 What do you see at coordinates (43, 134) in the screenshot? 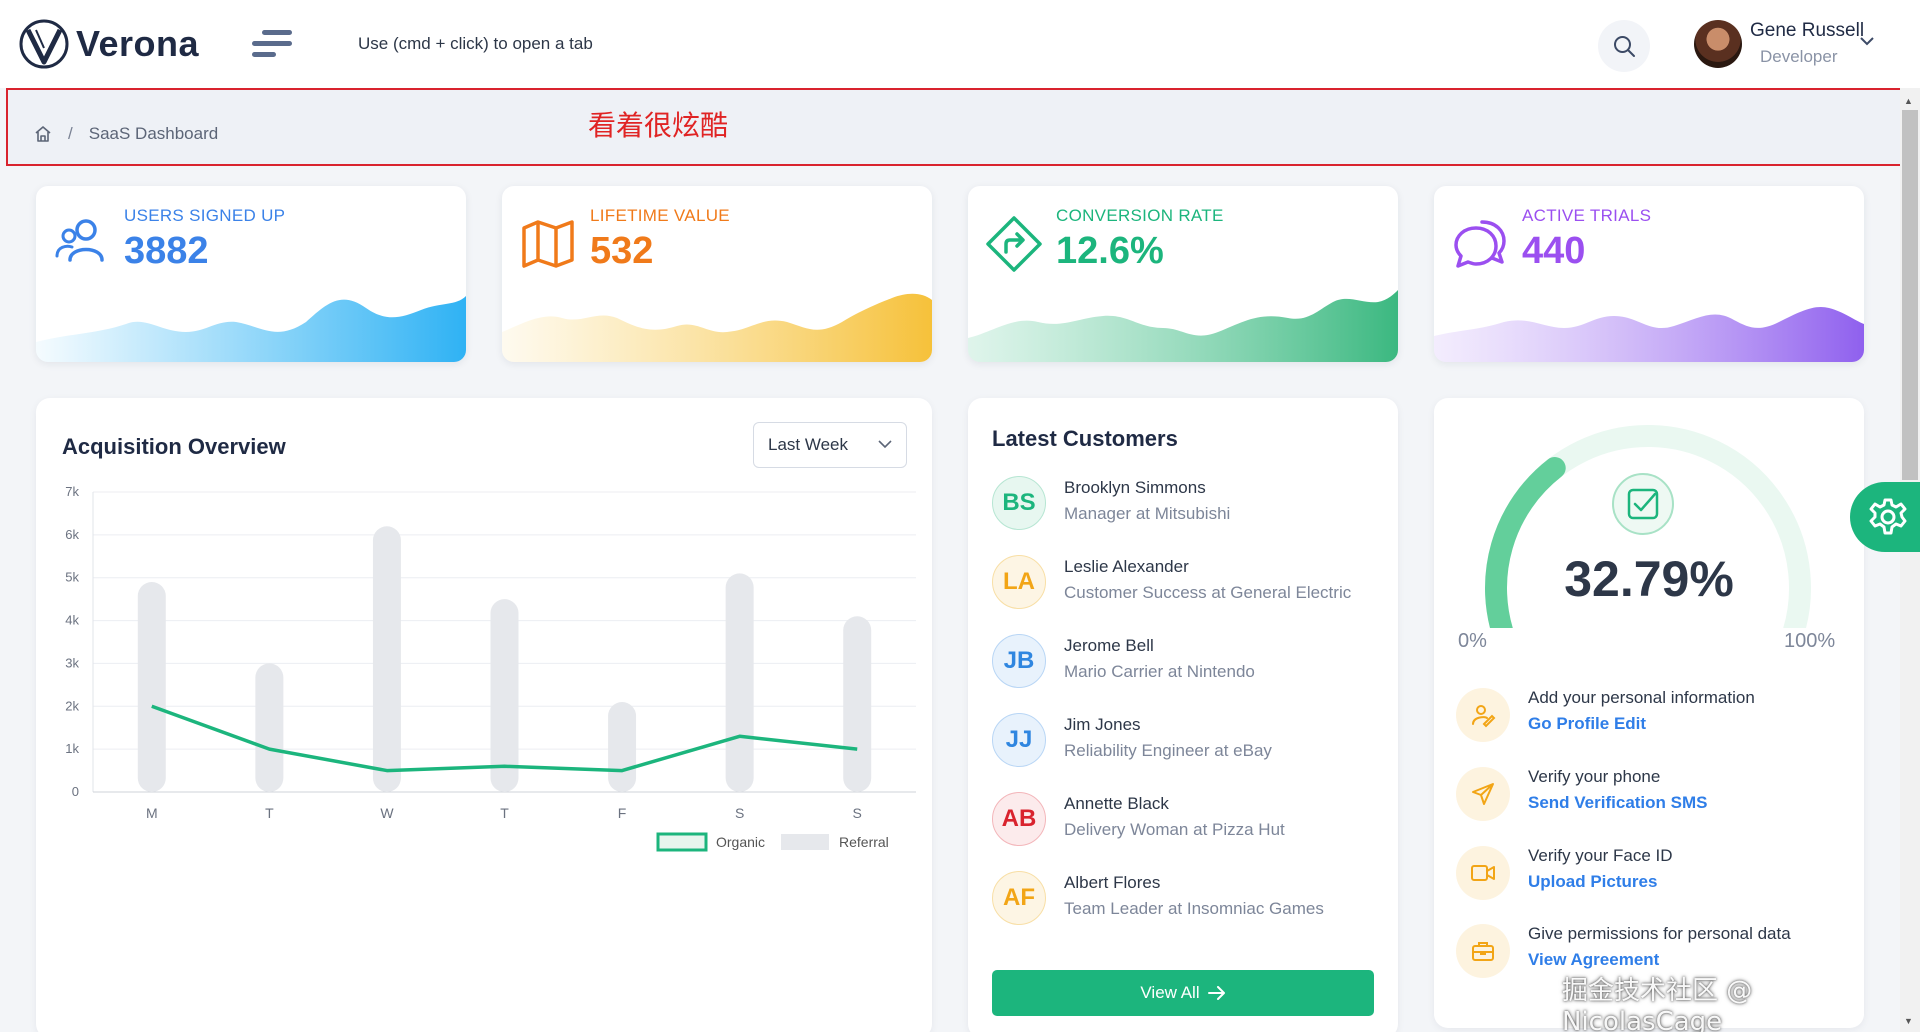
I see `home-icon` at bounding box center [43, 134].